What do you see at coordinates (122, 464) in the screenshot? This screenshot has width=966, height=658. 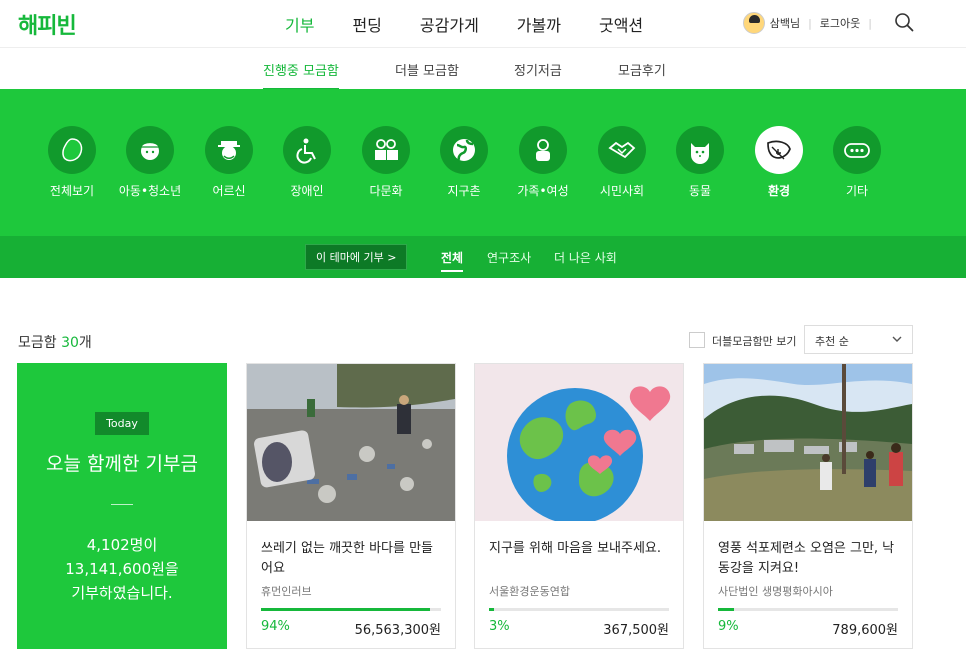 I see `today-title: 오늘 함께한 기부금` at bounding box center [122, 464].